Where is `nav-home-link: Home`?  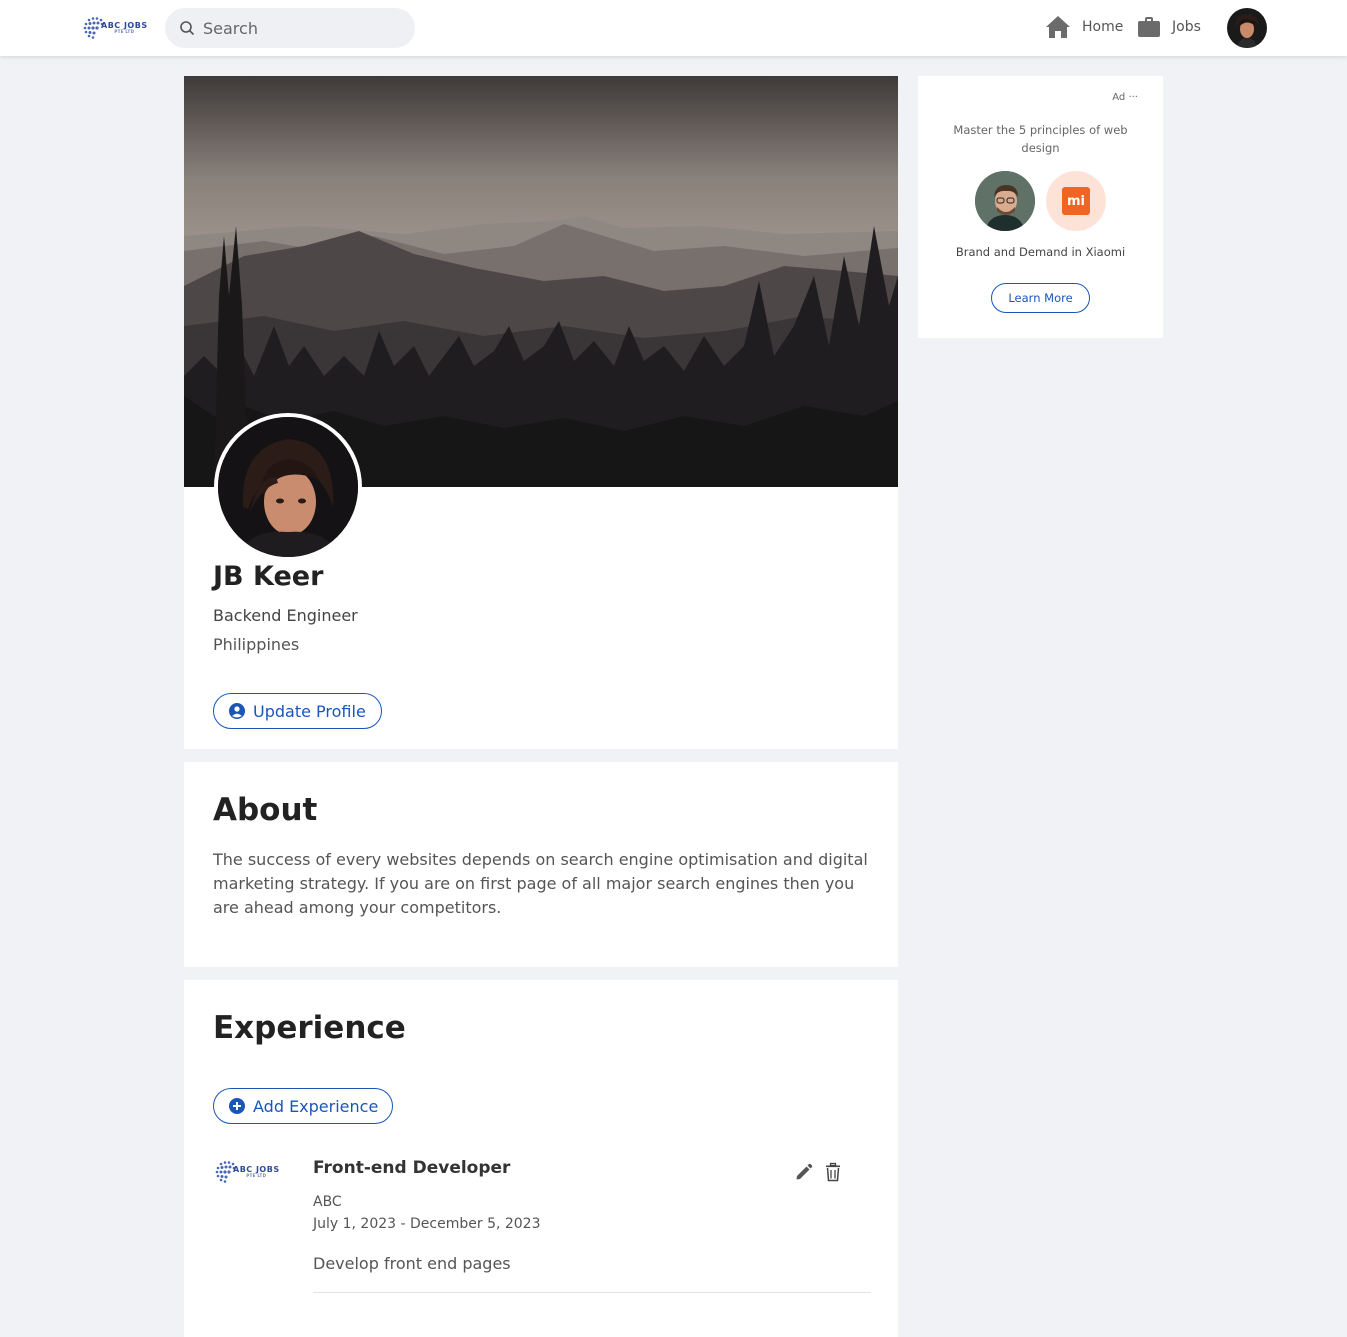 nav-home-link: Home is located at coordinates (1084, 27).